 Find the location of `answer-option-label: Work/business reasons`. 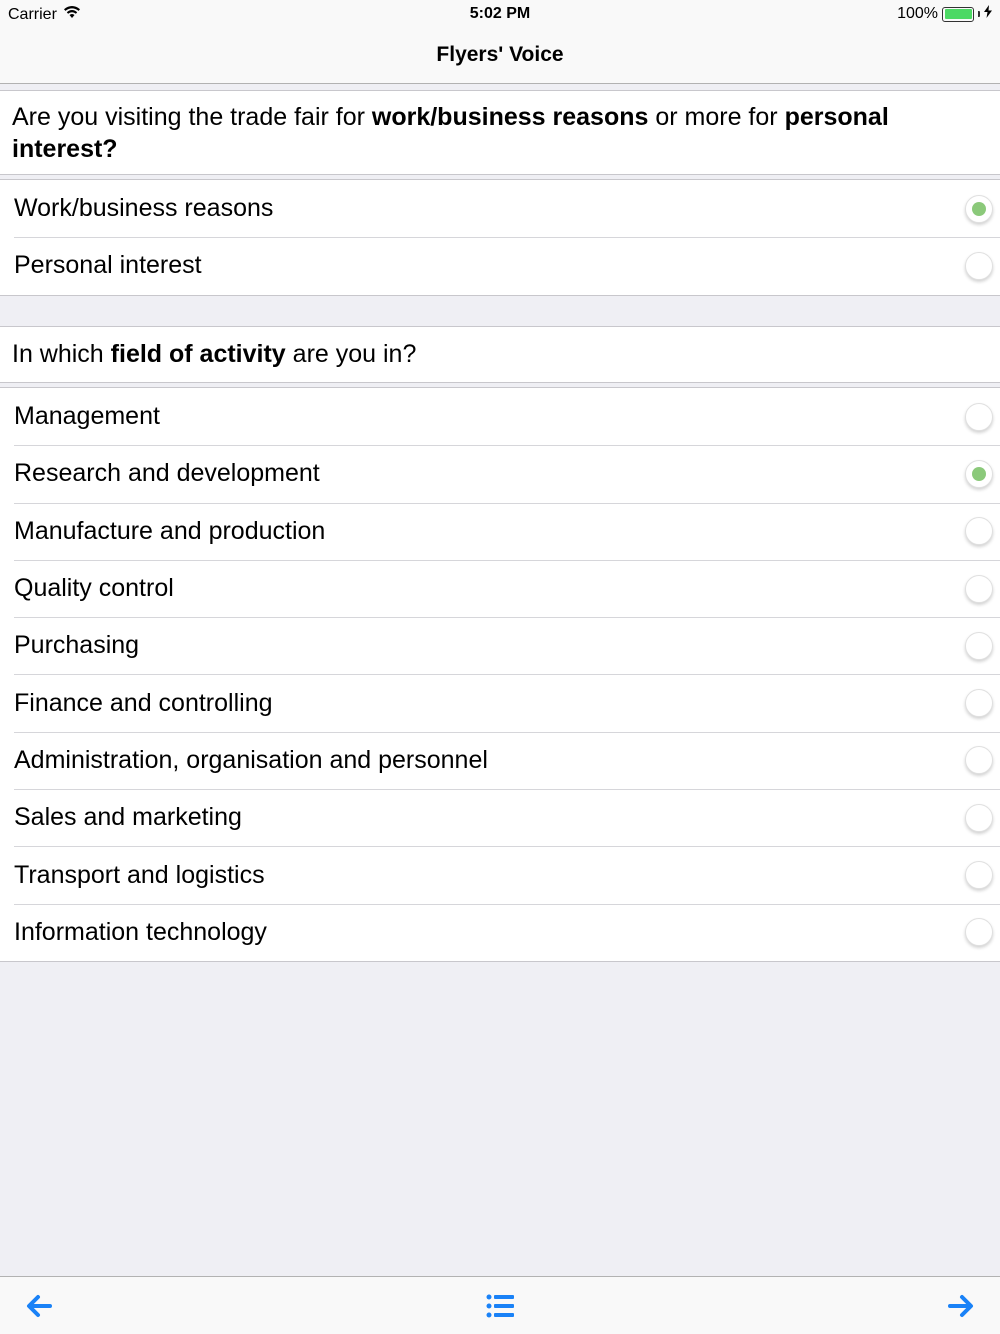

answer-option-label: Work/business reasons is located at coordinates (144, 208).